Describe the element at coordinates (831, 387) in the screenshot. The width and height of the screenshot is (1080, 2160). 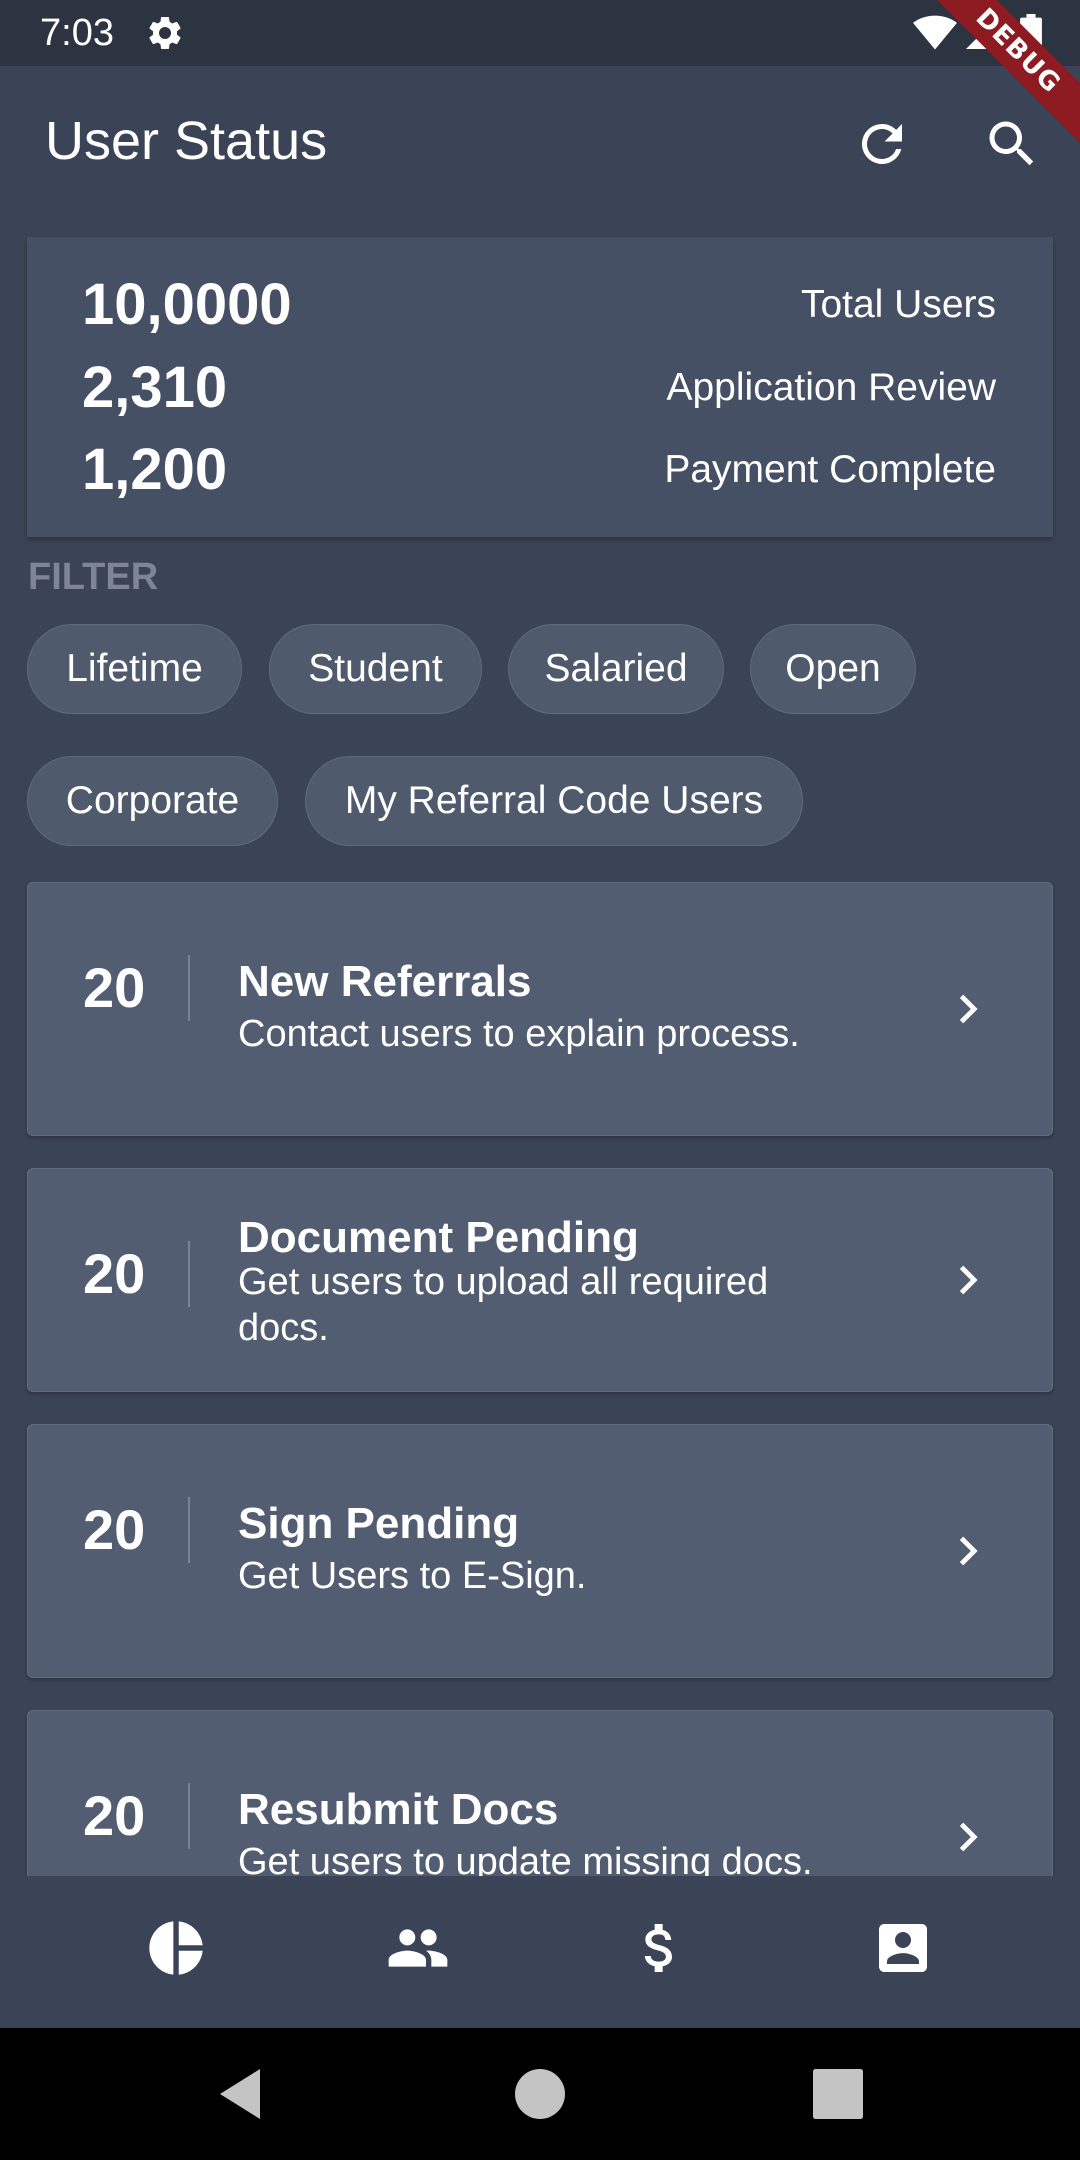
I see `stat-label: Application Review` at that location.